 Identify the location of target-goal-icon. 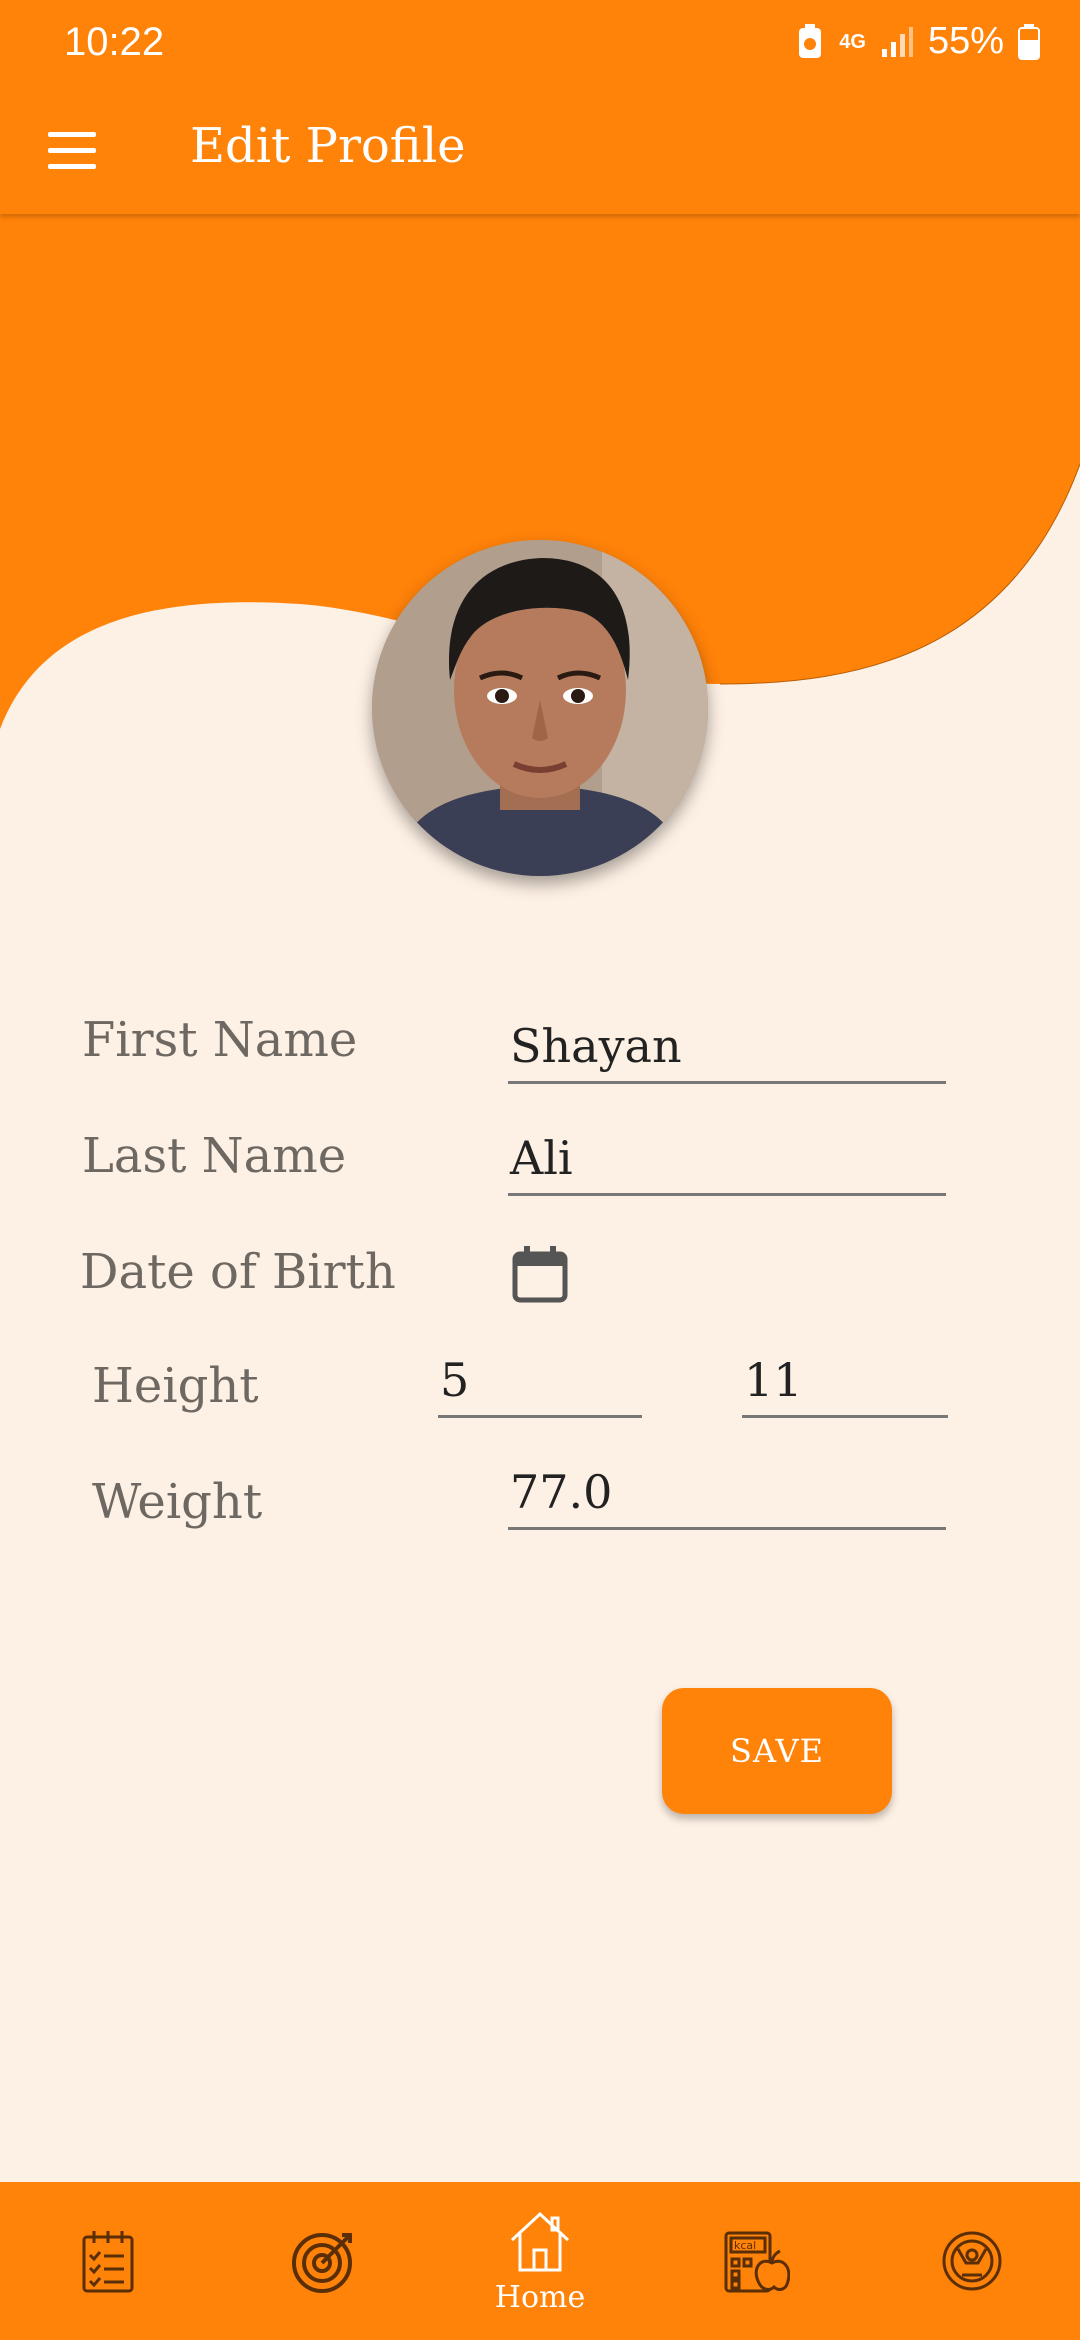
(322, 2263).